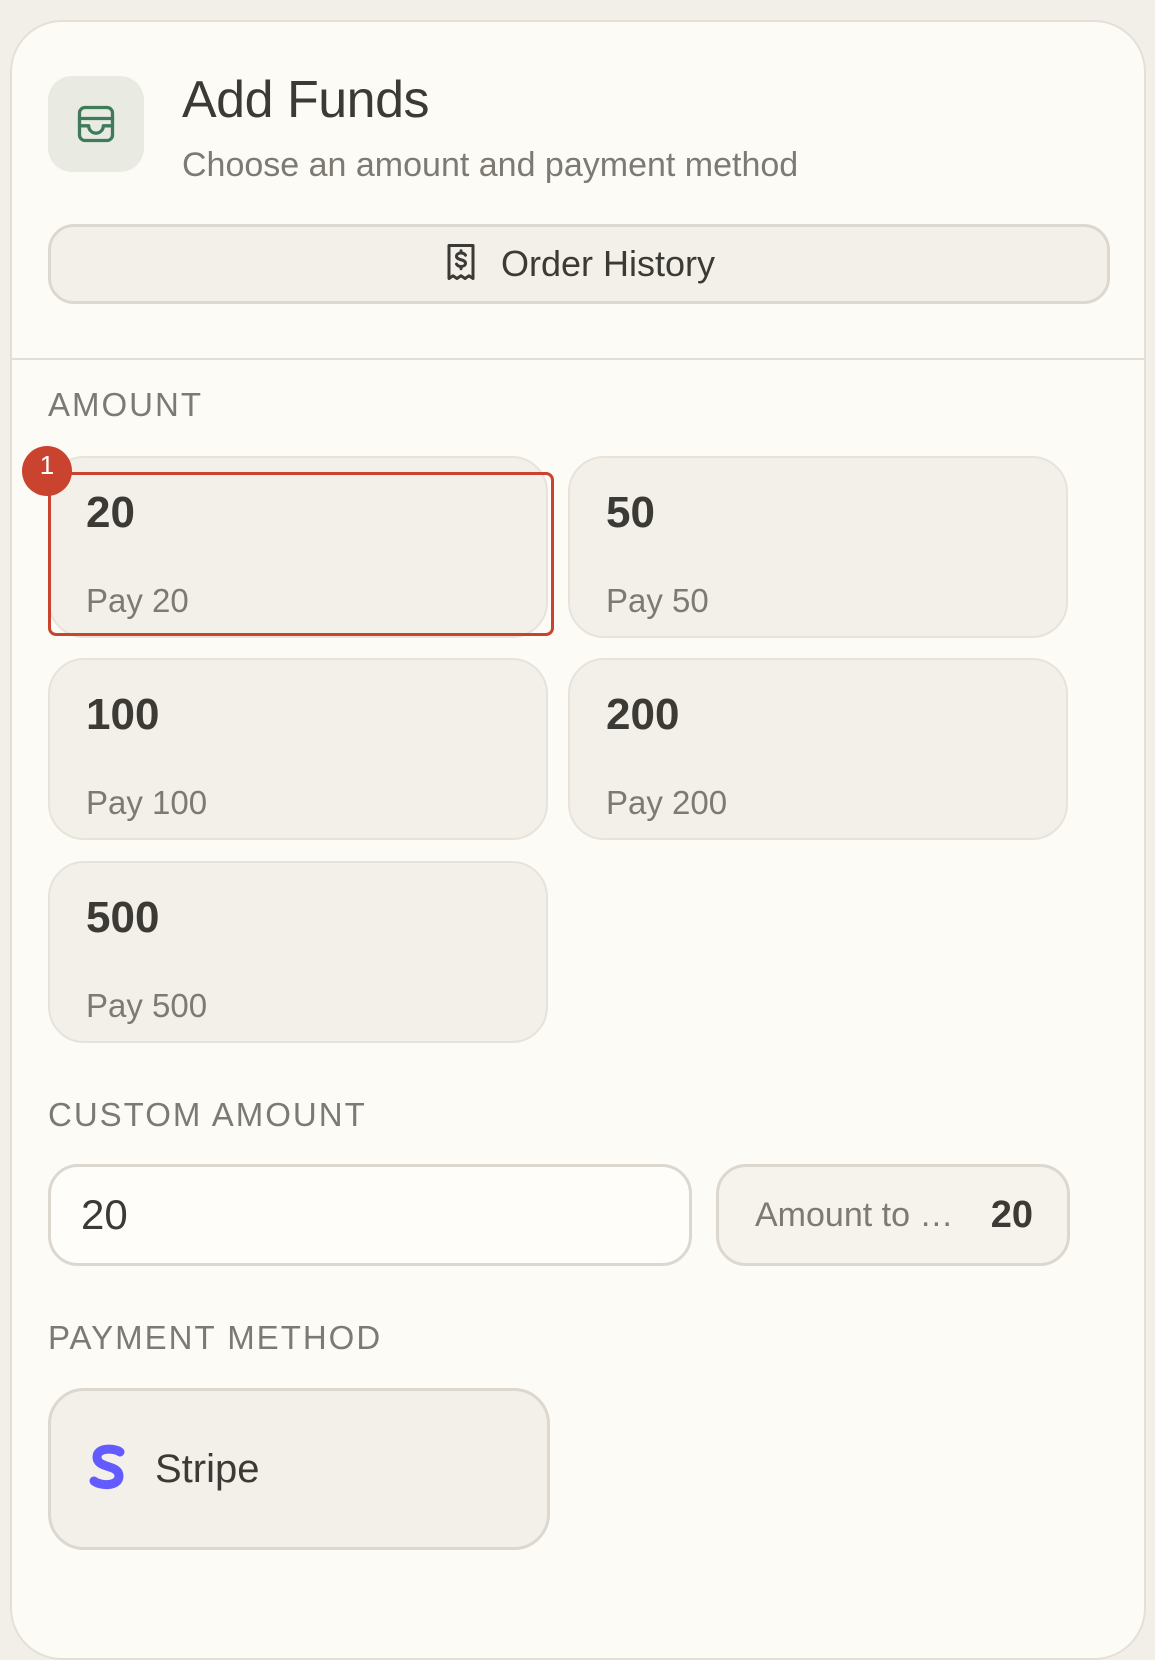 The height and width of the screenshot is (1660, 1155). What do you see at coordinates (490, 165) in the screenshot?
I see `page-subtitle: Choose an amount and payment method` at bounding box center [490, 165].